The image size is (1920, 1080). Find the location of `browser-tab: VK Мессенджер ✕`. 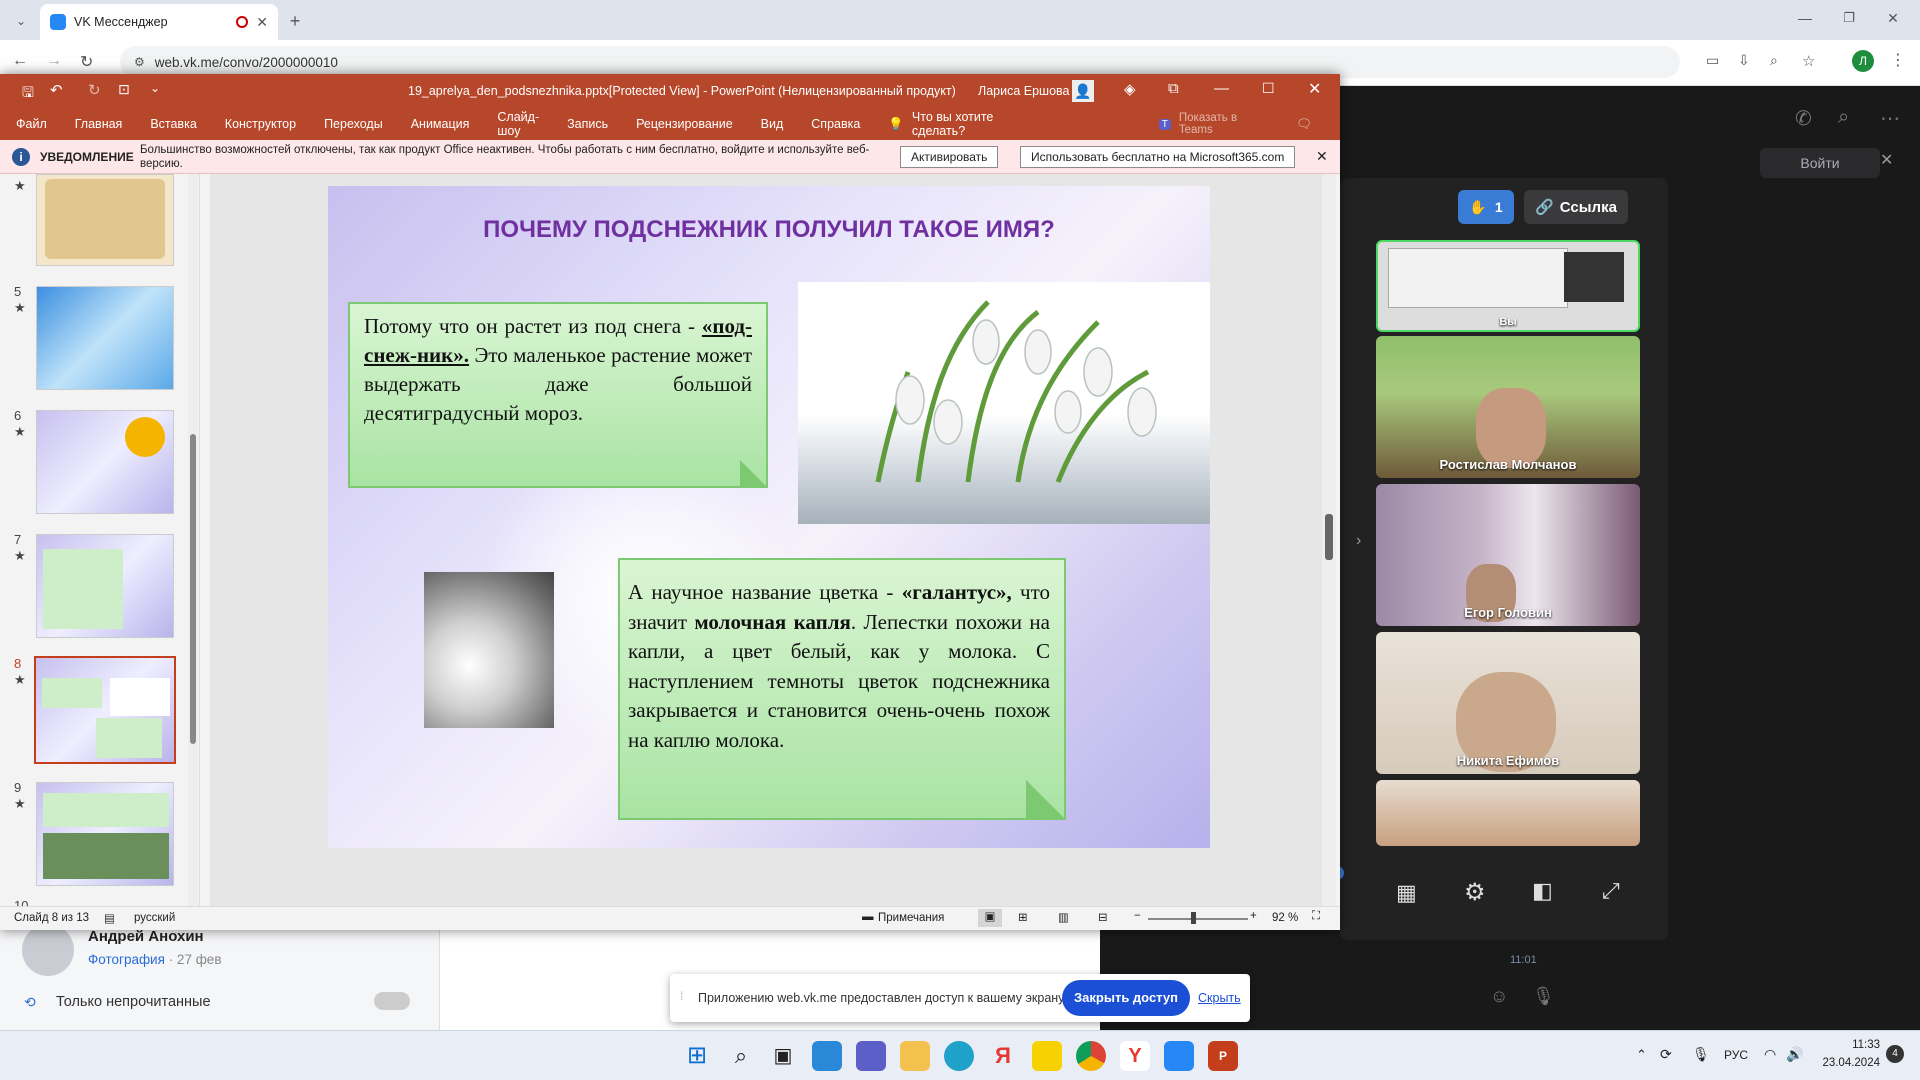

browser-tab: VK Мессенджер ✕ is located at coordinates (159, 22).